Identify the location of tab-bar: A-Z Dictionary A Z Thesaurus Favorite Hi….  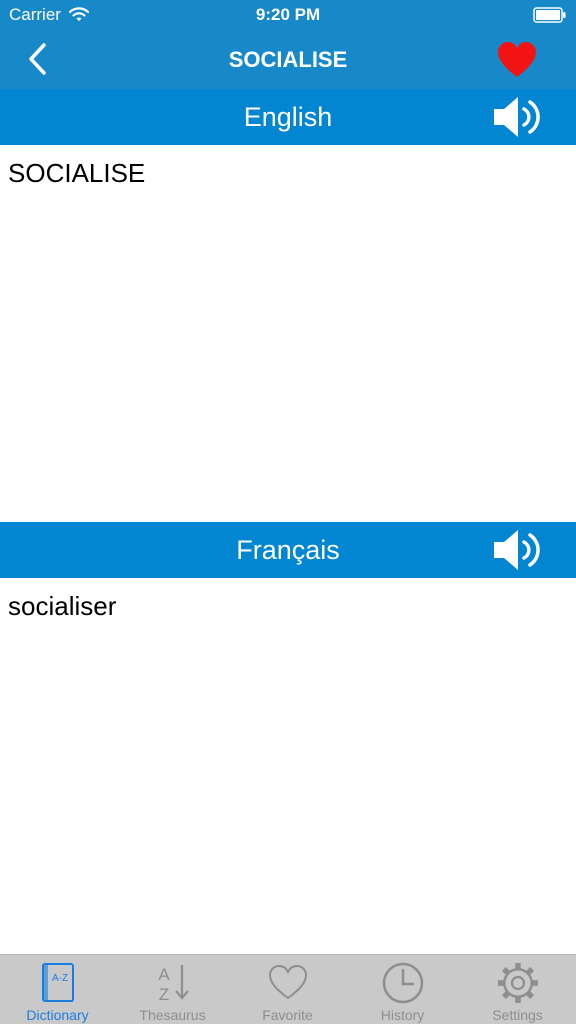
(288, 989).